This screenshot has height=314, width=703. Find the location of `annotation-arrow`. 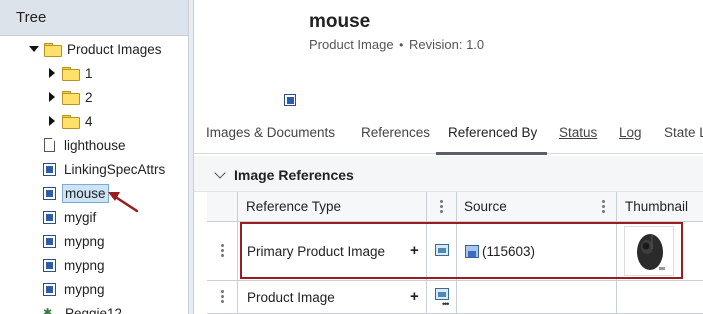

annotation-arrow is located at coordinates (123, 202).